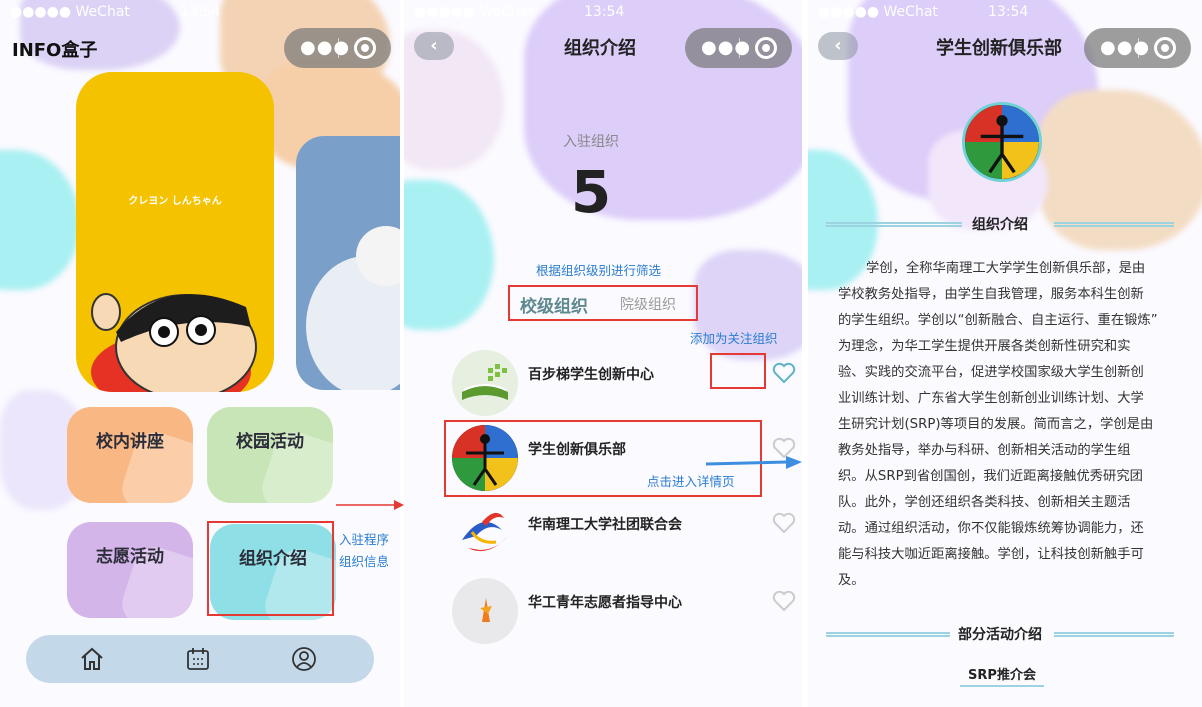 The width and height of the screenshot is (1202, 707). I want to click on tab-school-level: 校级组织, so click(554, 304).